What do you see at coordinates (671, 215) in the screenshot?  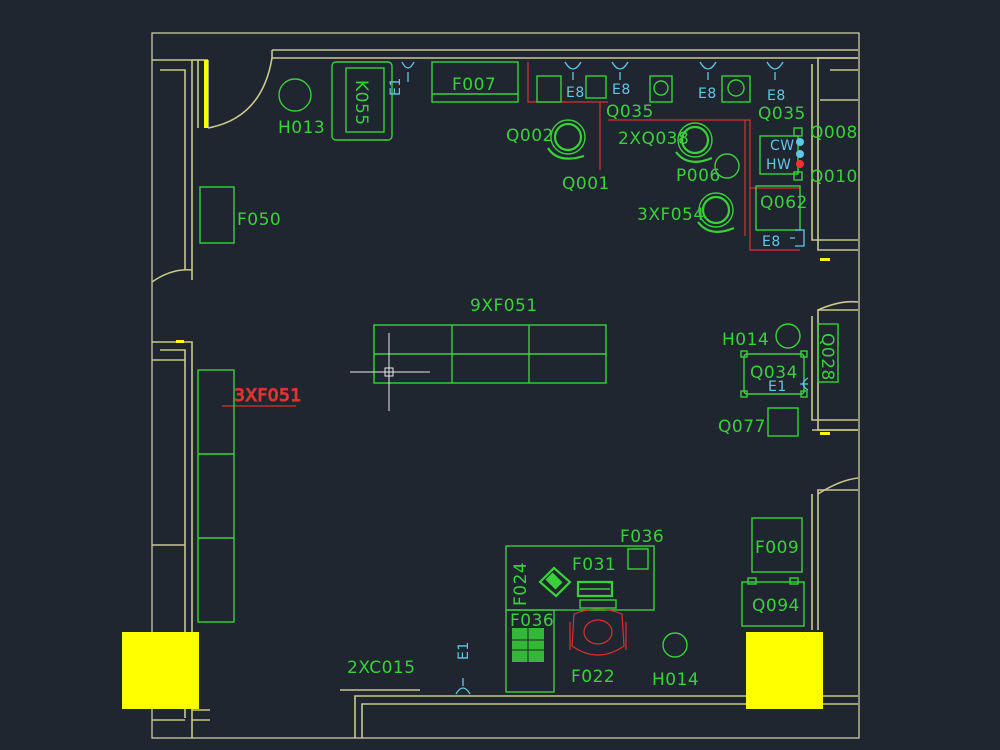 I see `xf054-label: 3XF054` at bounding box center [671, 215].